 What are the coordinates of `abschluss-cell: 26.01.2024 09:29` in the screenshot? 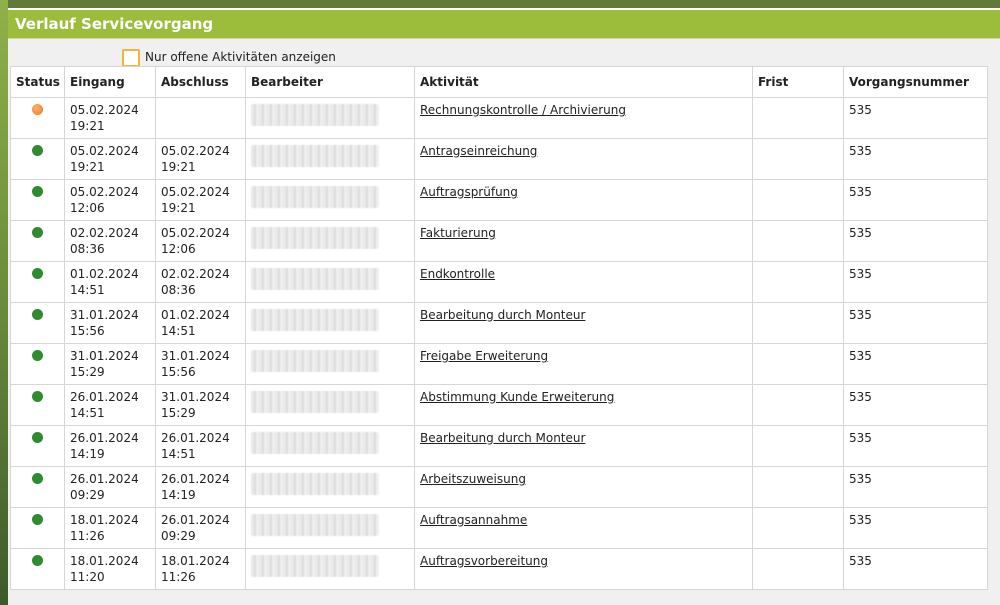 It's located at (200, 528).